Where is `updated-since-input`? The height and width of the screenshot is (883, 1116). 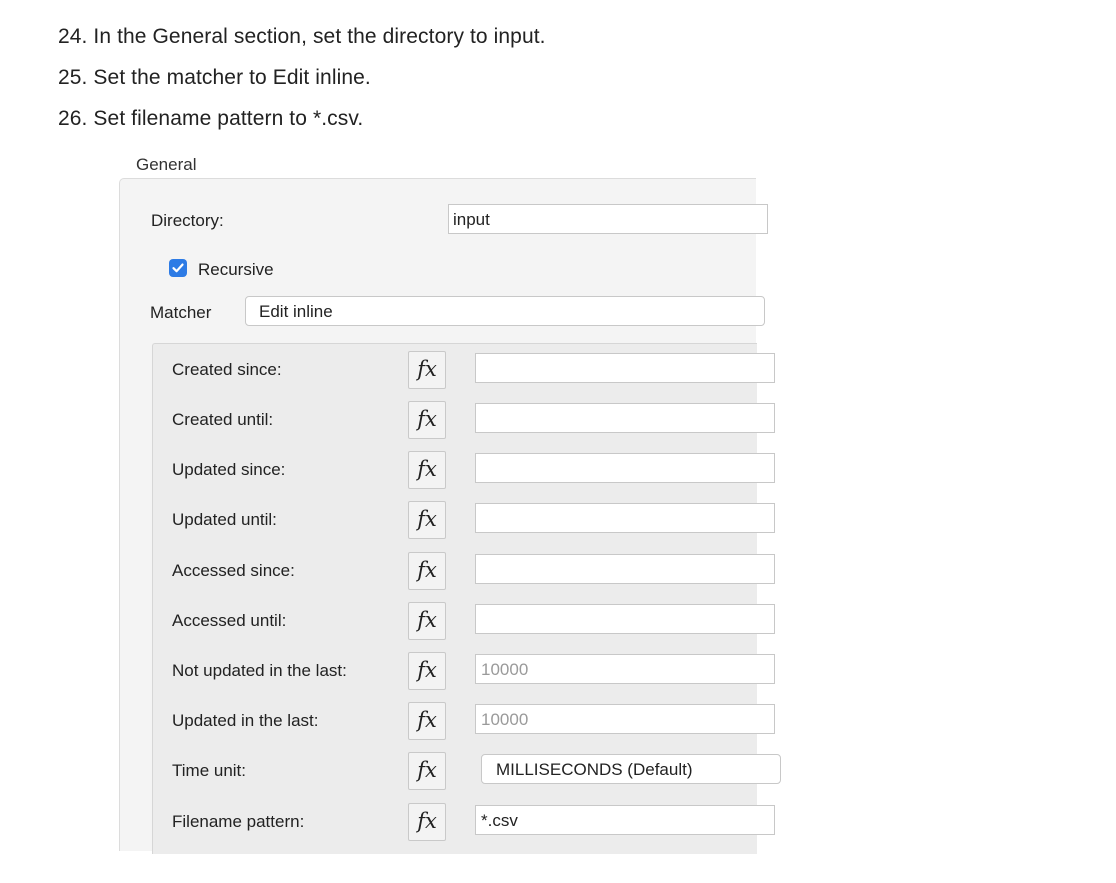
updated-since-input is located at coordinates (625, 468).